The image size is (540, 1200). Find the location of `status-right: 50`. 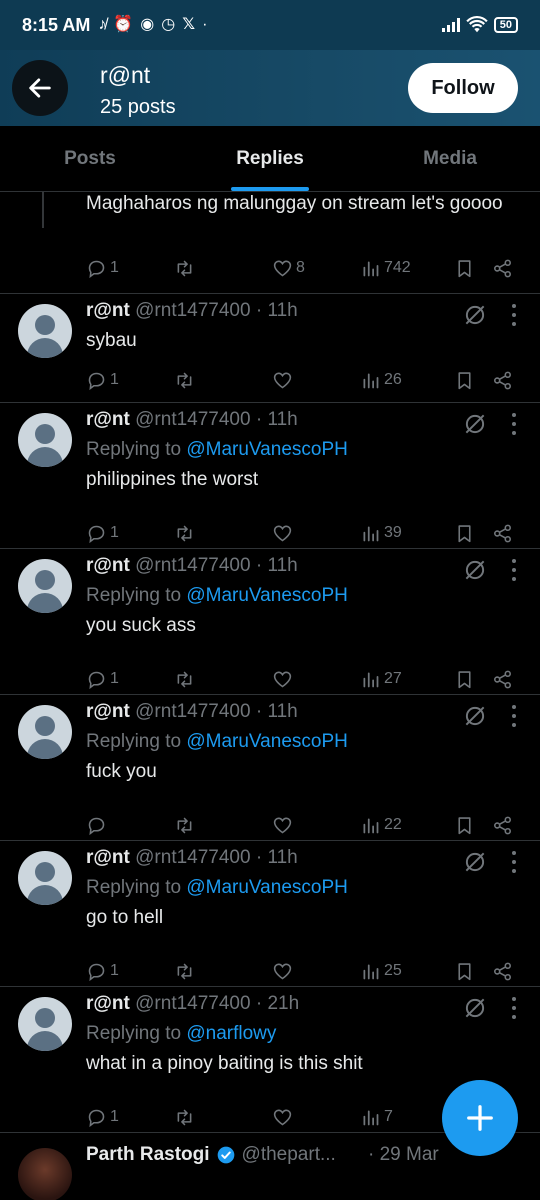

status-right: 50 is located at coordinates (479, 25).